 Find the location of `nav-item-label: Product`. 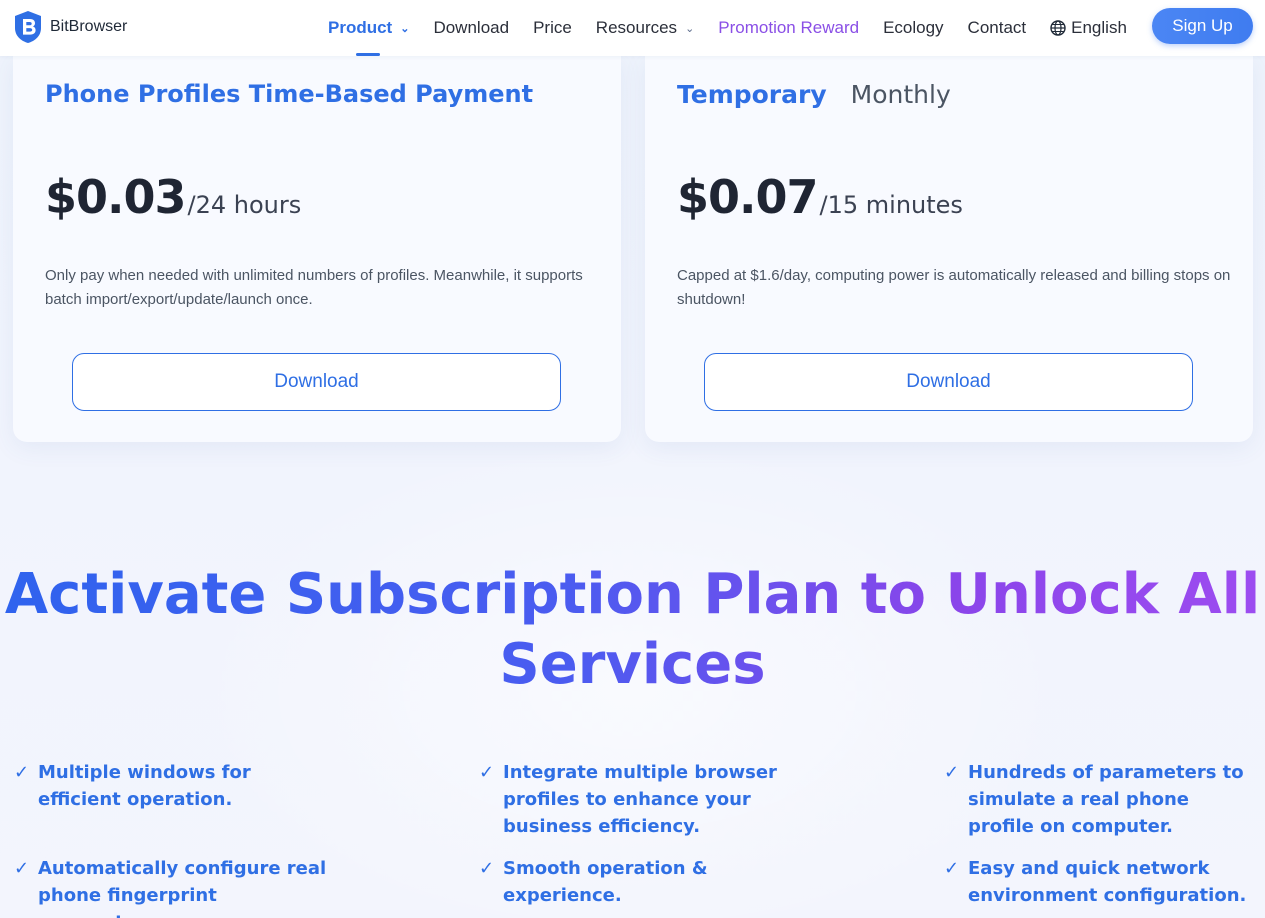

nav-item-label: Product is located at coordinates (360, 27).